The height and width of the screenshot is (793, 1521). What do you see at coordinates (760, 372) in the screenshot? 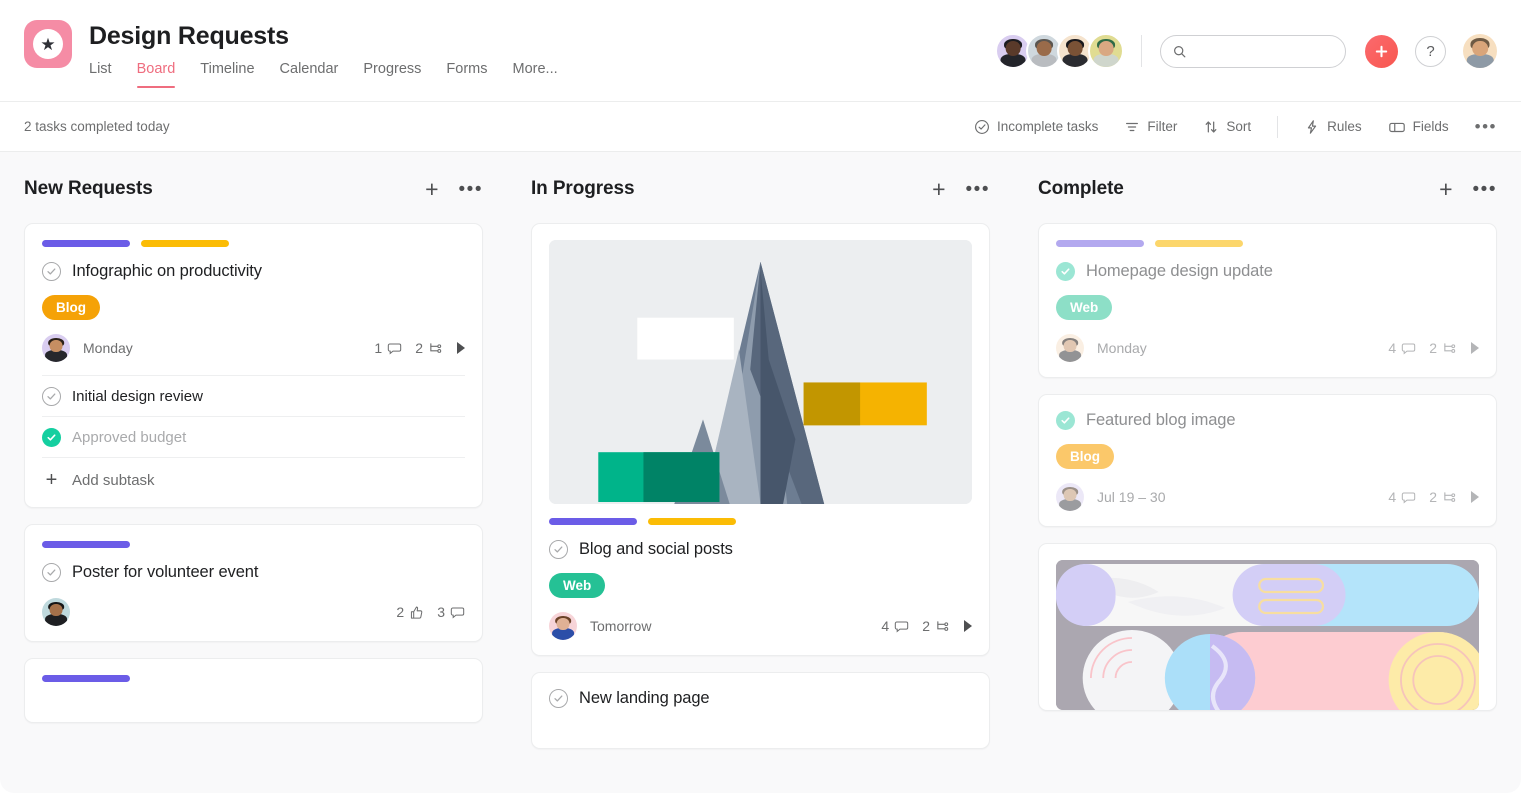
I see `mountain-collage-image` at bounding box center [760, 372].